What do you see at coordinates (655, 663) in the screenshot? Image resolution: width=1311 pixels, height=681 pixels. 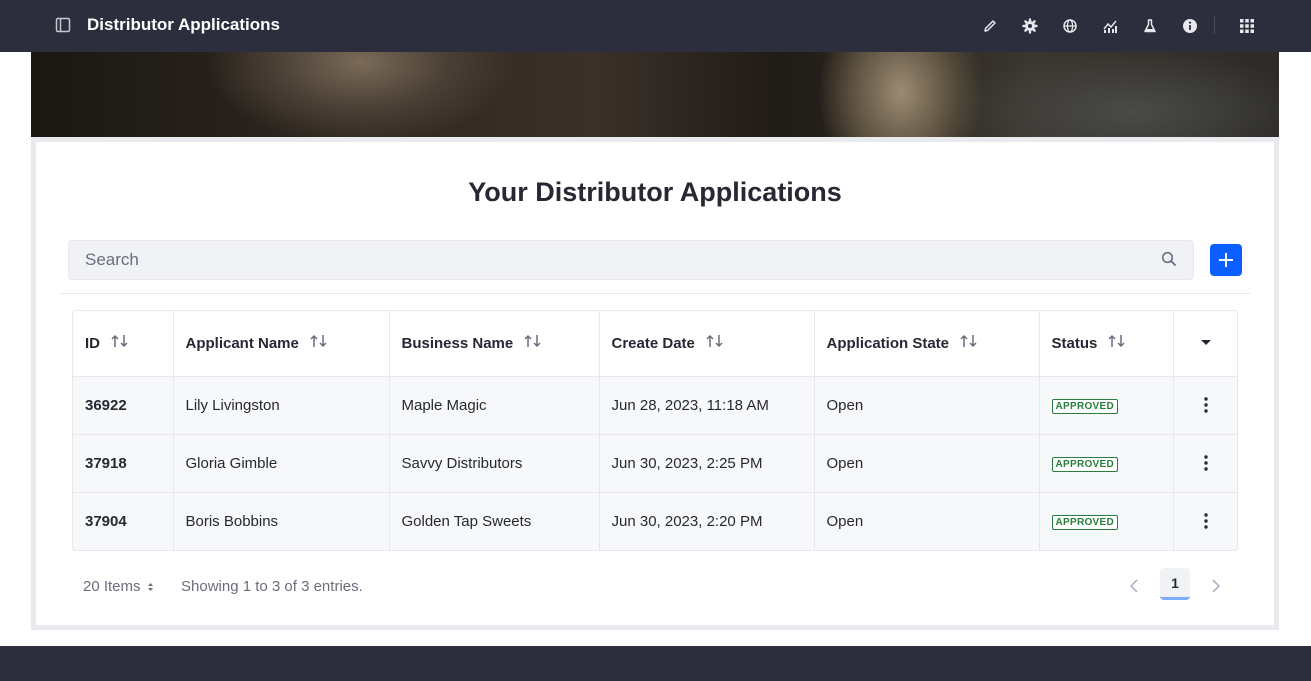 I see `footer-bar` at bounding box center [655, 663].